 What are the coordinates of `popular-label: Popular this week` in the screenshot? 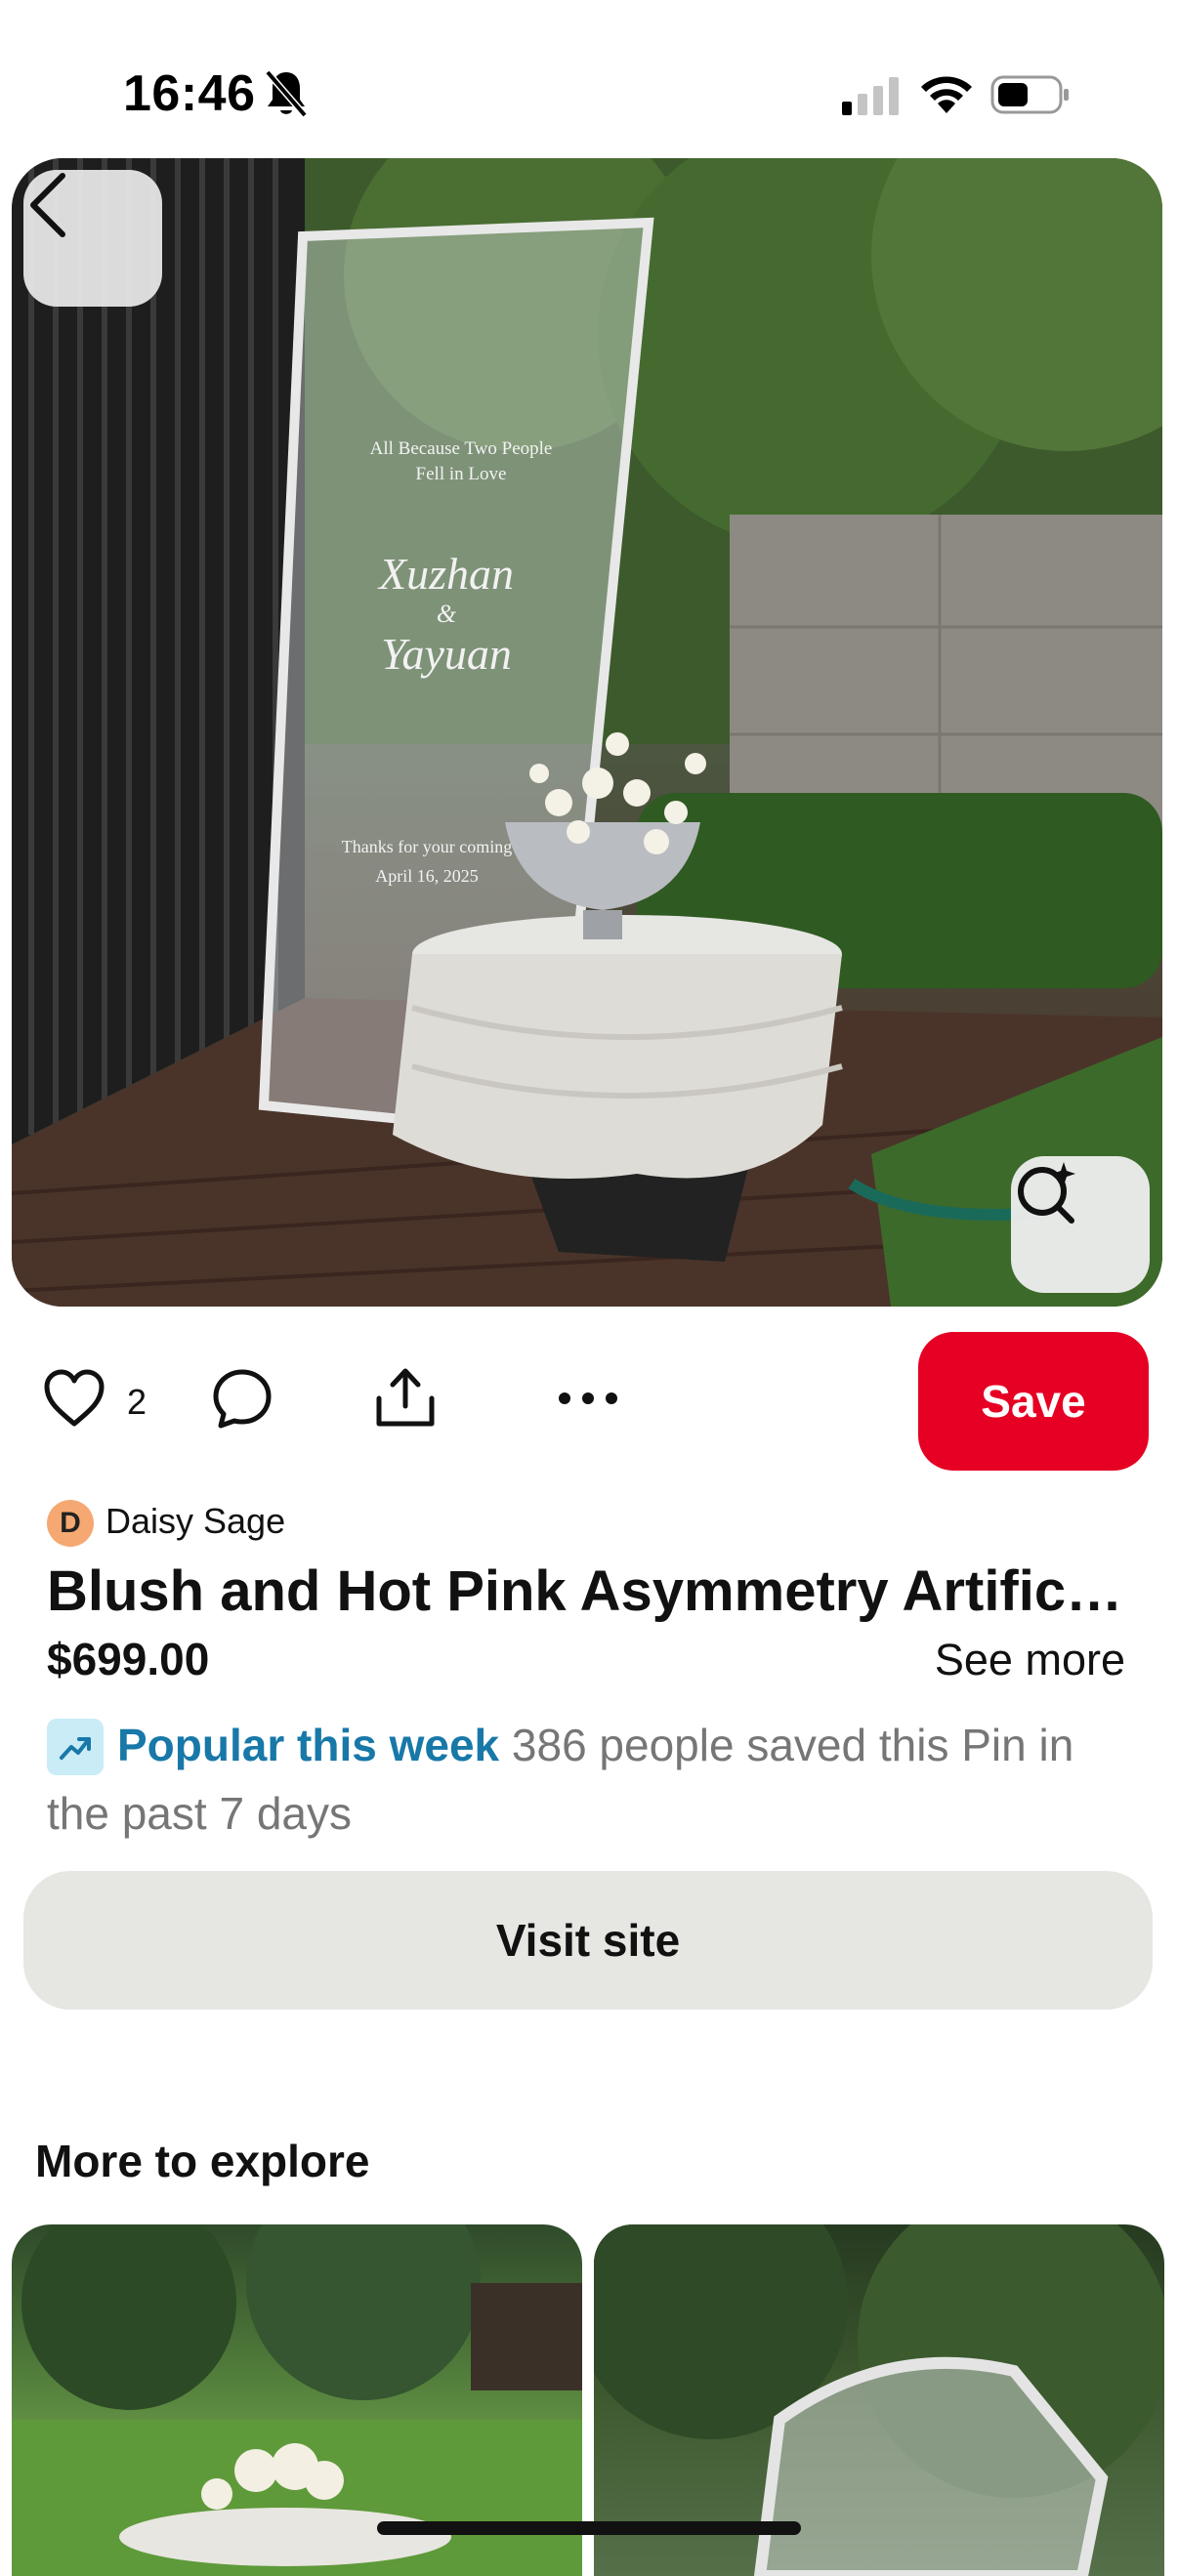 It's located at (308, 1745).